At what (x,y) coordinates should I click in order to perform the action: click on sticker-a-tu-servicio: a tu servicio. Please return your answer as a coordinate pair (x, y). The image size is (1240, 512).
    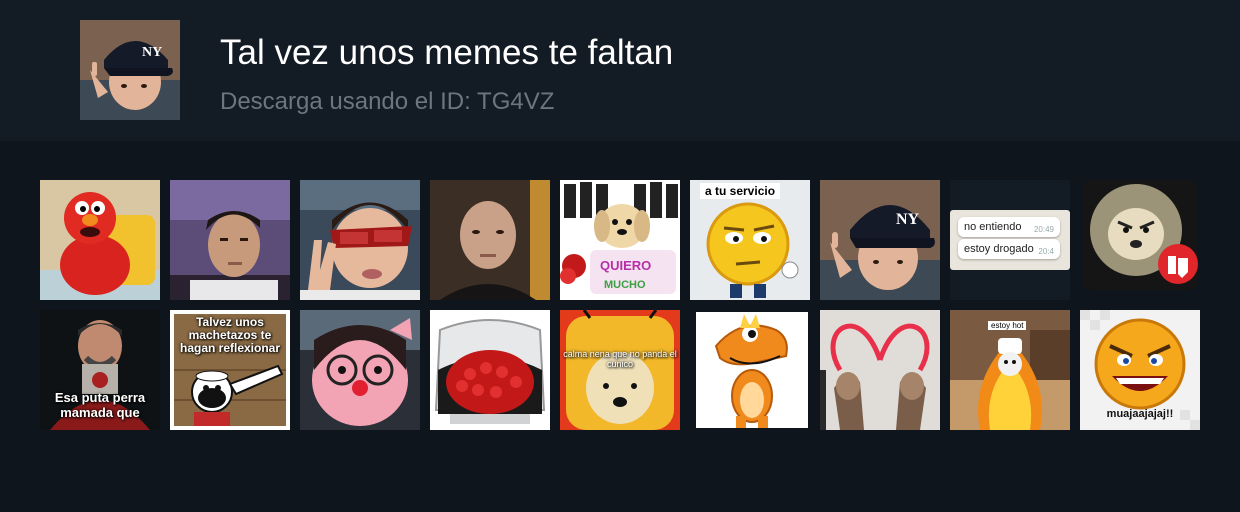
    Looking at the image, I should click on (750, 240).